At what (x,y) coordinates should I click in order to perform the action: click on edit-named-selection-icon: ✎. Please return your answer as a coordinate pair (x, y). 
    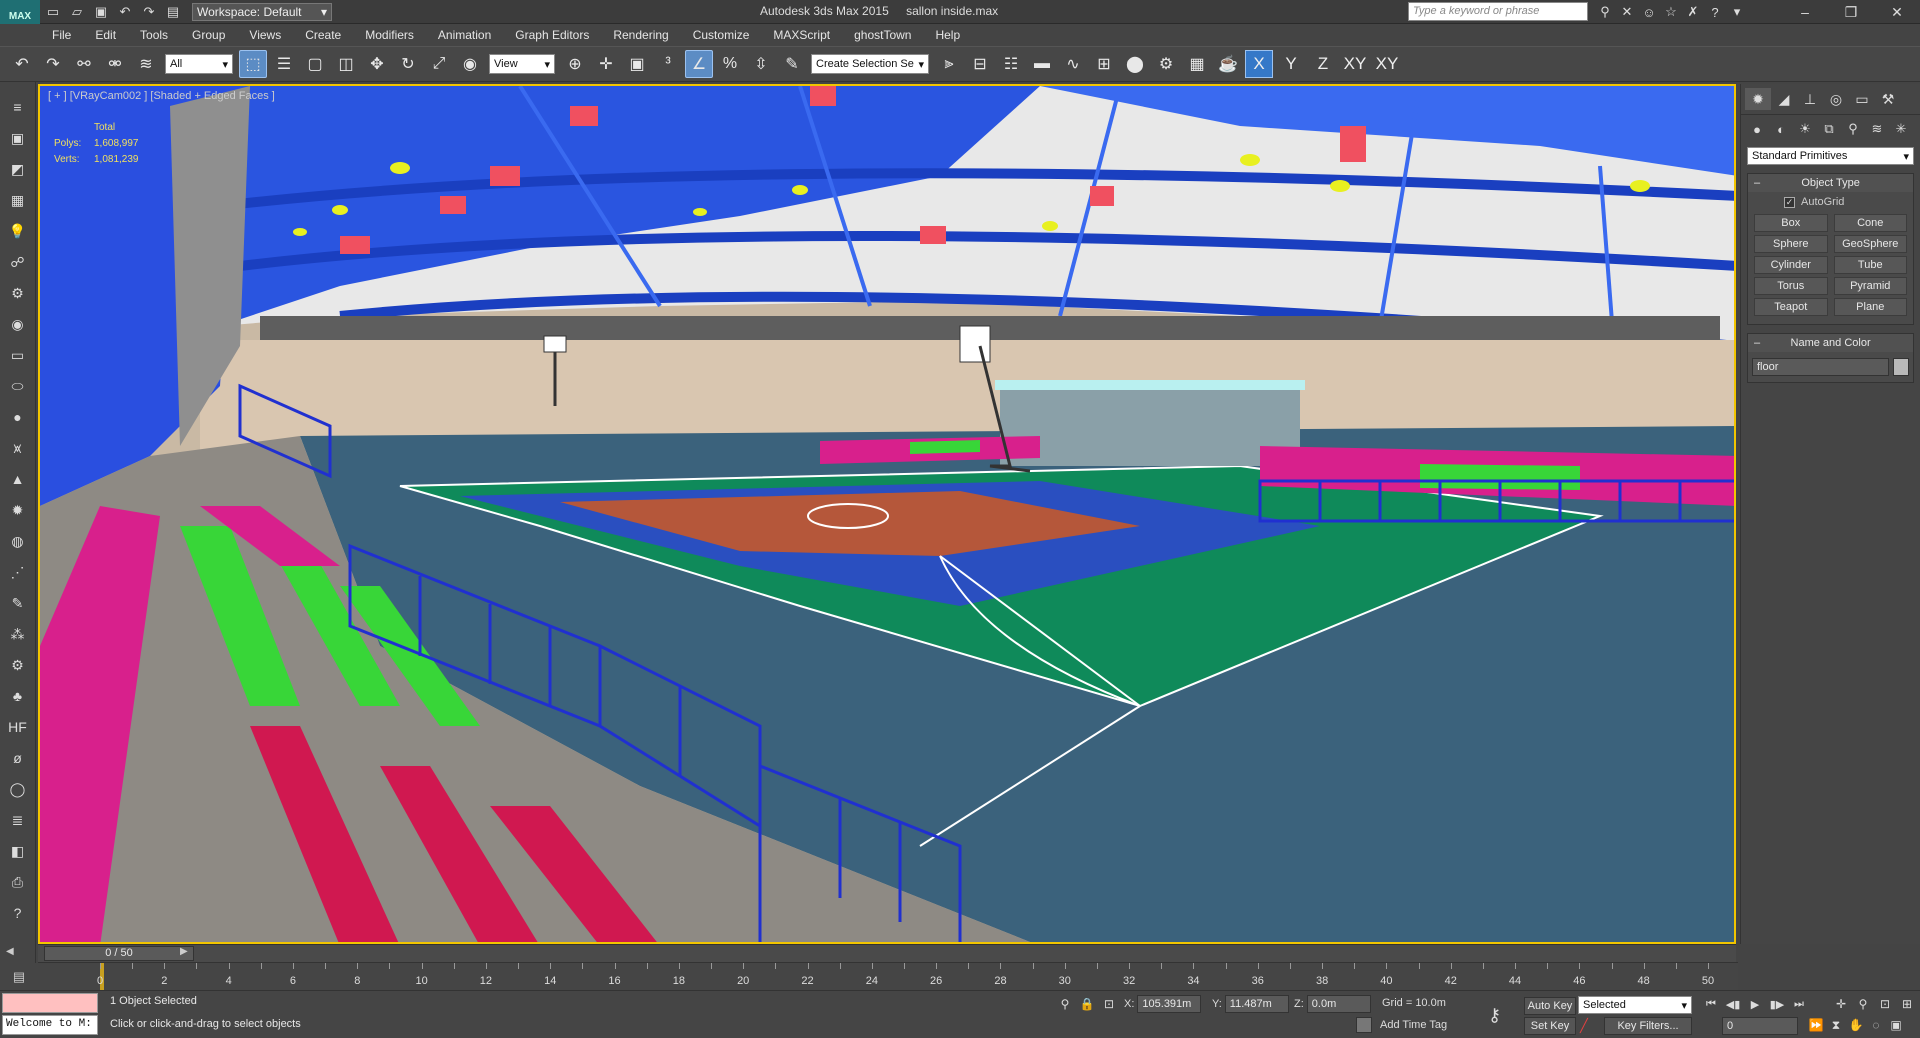
    Looking at the image, I should click on (792, 64).